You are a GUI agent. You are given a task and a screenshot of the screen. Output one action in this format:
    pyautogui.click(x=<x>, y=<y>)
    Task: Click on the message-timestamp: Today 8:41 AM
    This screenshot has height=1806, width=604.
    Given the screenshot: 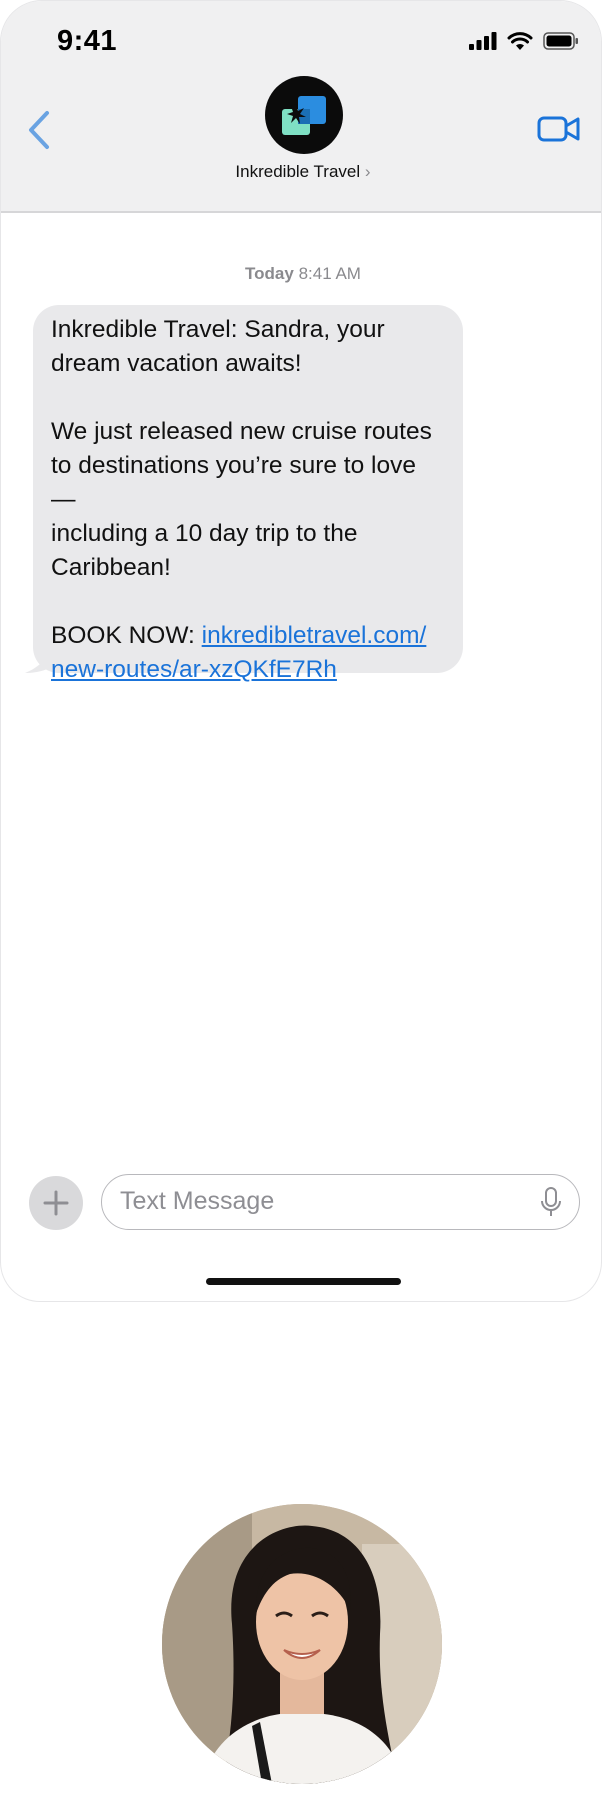 What is the action you would take?
    pyautogui.click(x=301, y=274)
    